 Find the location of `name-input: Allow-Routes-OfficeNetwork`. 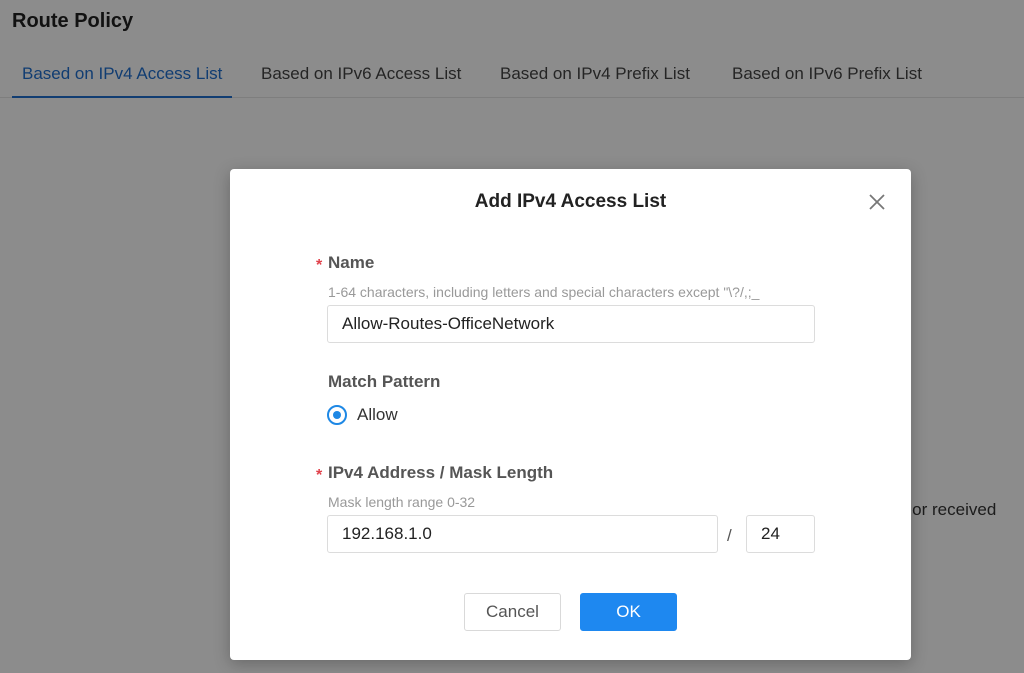

name-input: Allow-Routes-OfficeNetwork is located at coordinates (571, 324).